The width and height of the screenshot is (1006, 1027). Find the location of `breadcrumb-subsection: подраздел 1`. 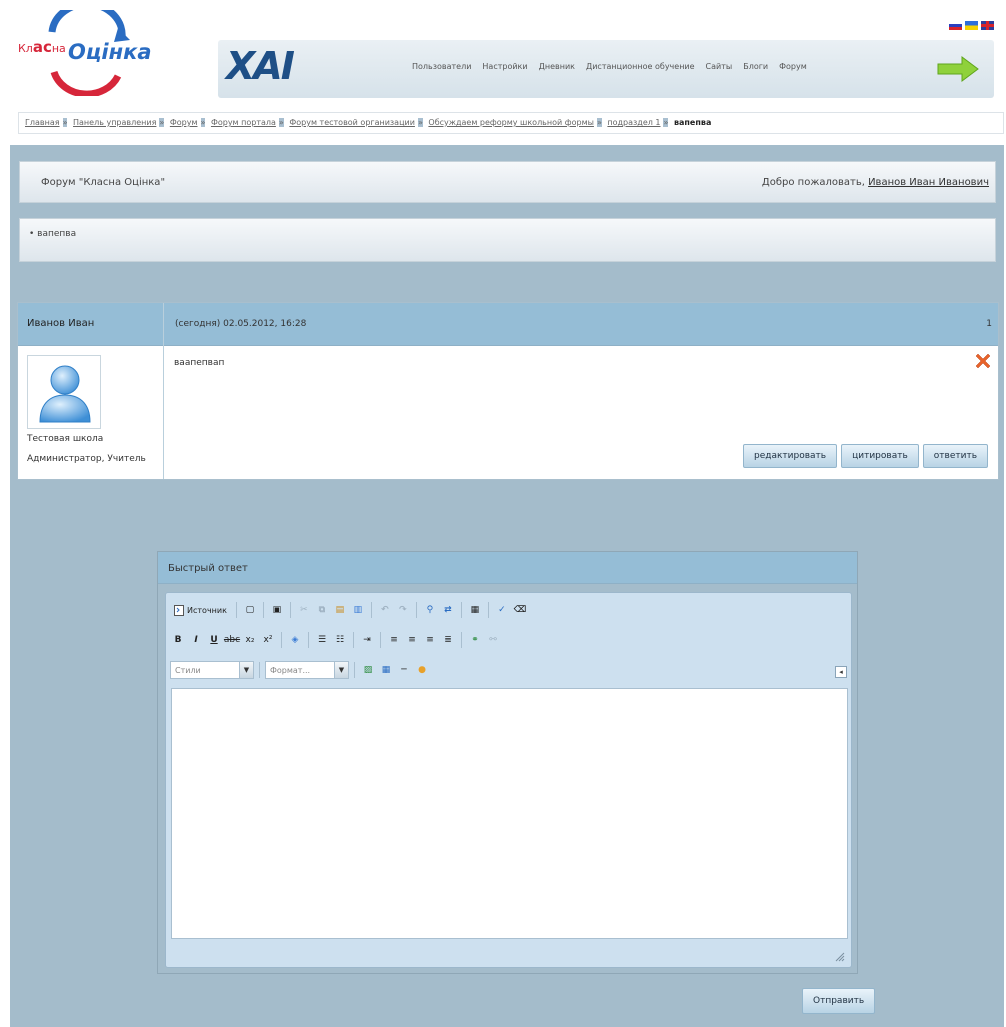

breadcrumb-subsection: подраздел 1 is located at coordinates (633, 122).